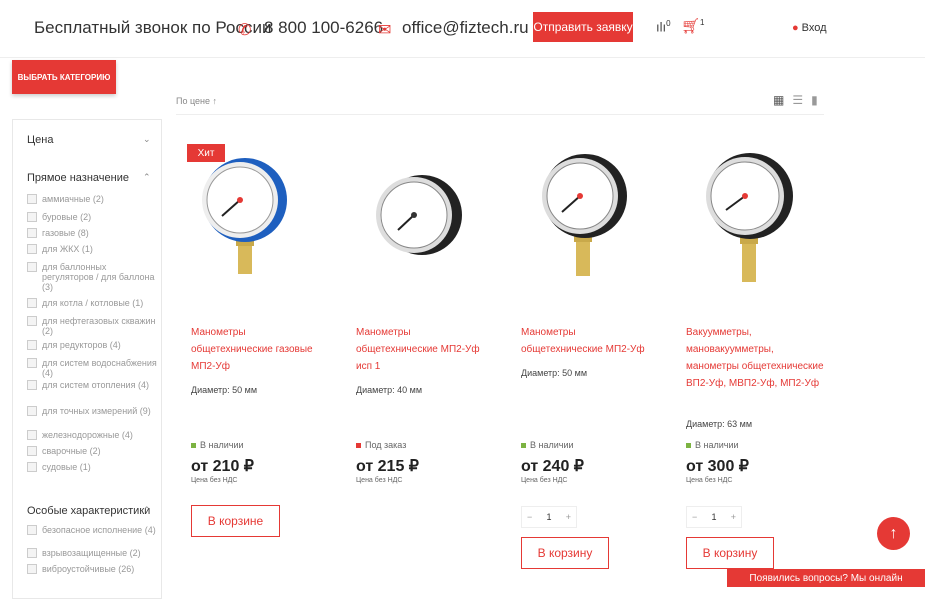  Describe the element at coordinates (235, 521) in the screenshot. I see `in-cart-button: В корзине` at that location.